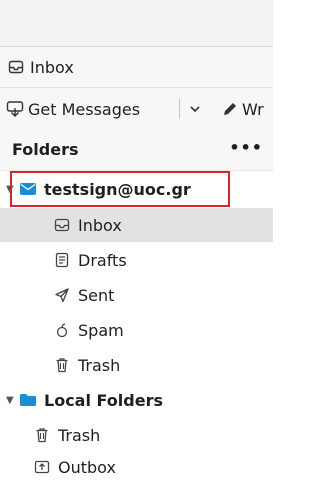  Describe the element at coordinates (253, 109) in the screenshot. I see `write-label: Wr` at that location.